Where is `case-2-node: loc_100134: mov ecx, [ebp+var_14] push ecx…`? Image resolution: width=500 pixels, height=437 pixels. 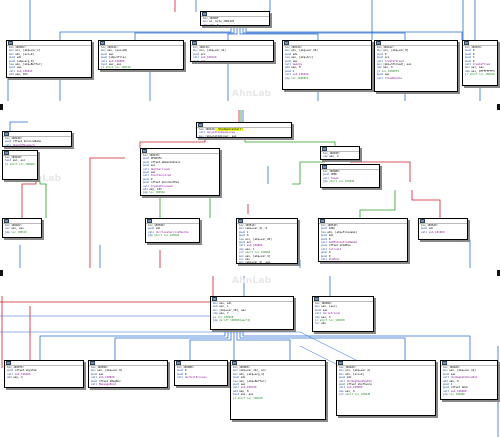 case-2-node: loc_100134: mov ecx, [ebp+var_14] push ecx… is located at coordinates (232, 51).